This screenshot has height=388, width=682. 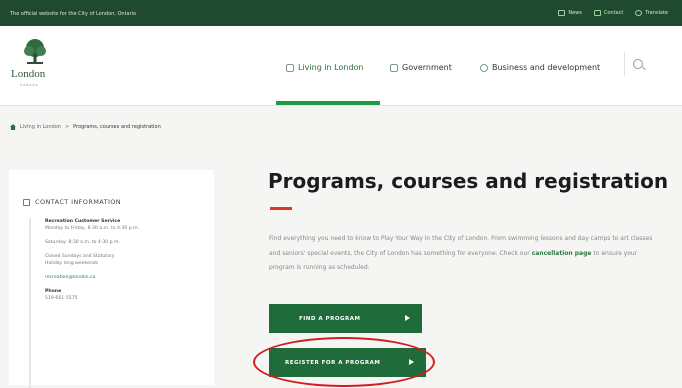 I want to click on page-title: Programs, courses and registration, so click(x=468, y=181).